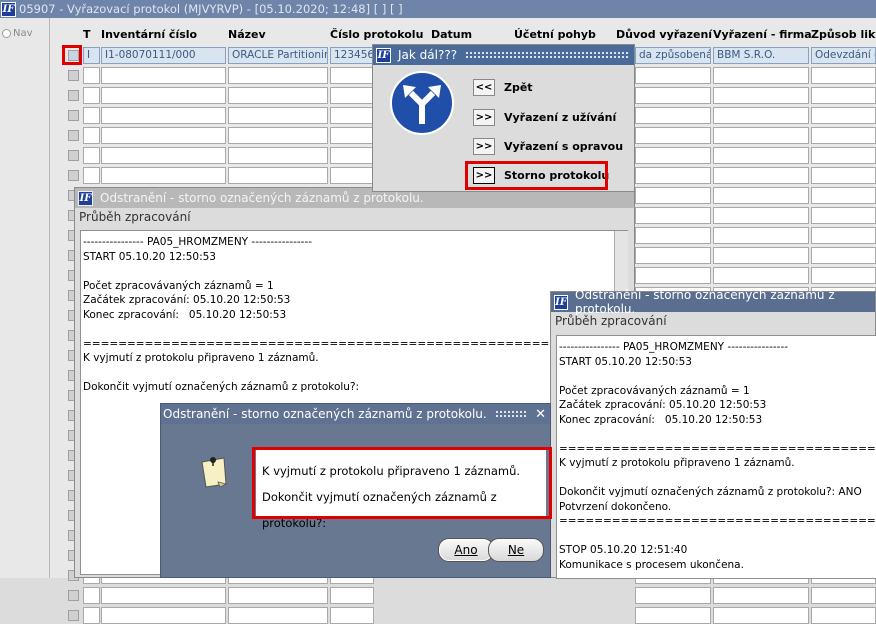 This screenshot has width=876, height=624. What do you see at coordinates (73, 55) in the screenshot?
I see `row-checkbox-selected` at bounding box center [73, 55].